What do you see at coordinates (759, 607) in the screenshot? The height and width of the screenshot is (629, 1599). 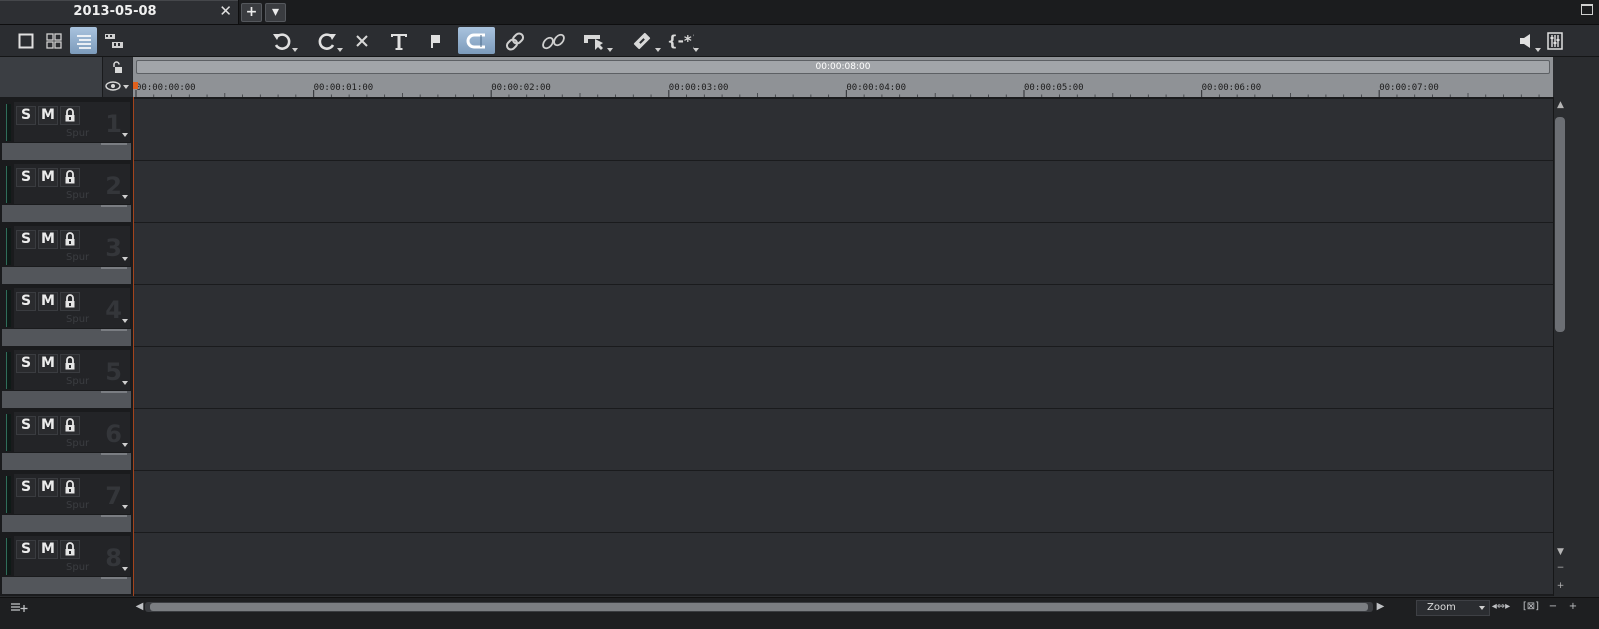 I see `horizontal-scroll-thumb` at bounding box center [759, 607].